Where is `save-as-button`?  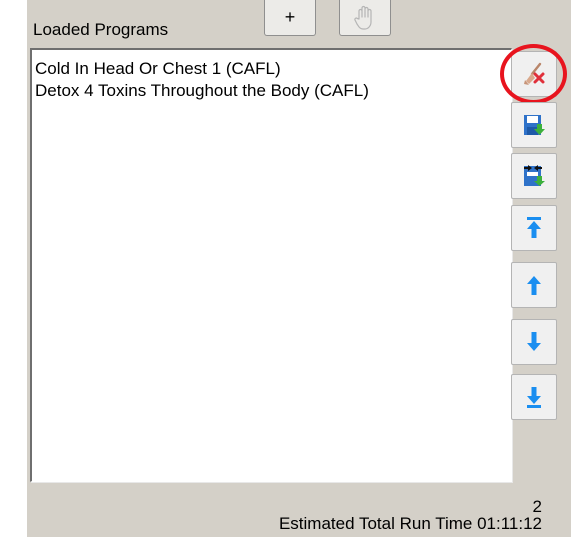 save-as-button is located at coordinates (534, 176).